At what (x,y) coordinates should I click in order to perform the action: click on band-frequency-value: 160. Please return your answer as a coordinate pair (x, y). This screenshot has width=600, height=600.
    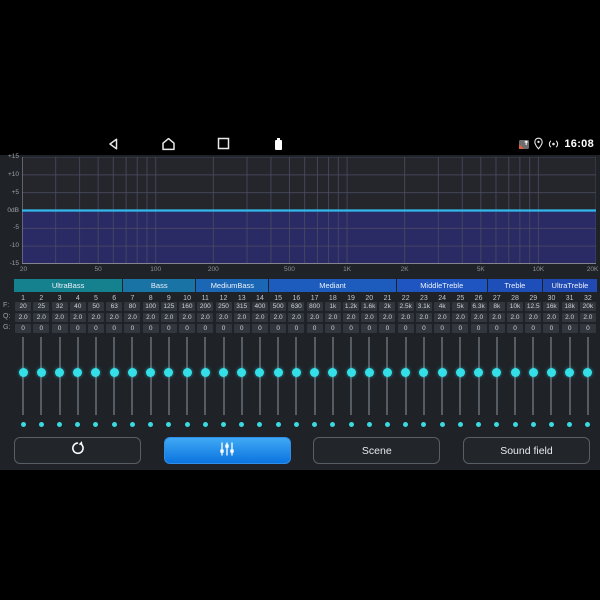
    Looking at the image, I should click on (187, 306).